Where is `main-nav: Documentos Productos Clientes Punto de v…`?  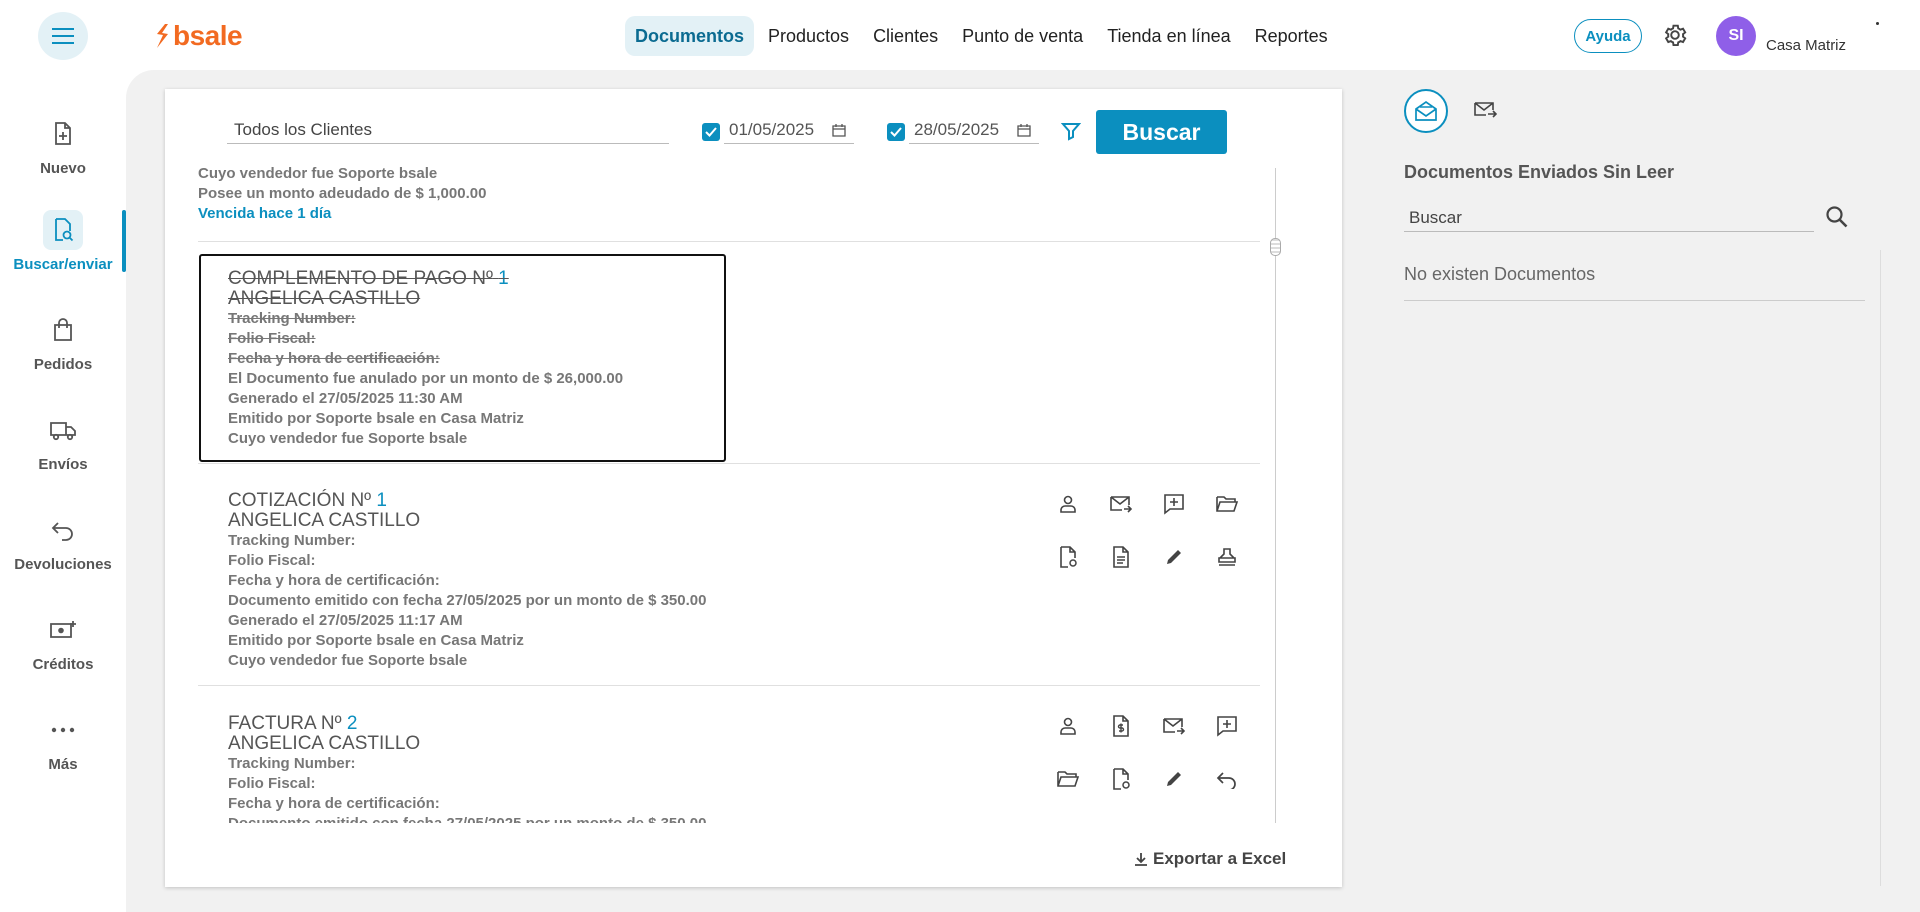
main-nav: Documentos Productos Clientes Punto de v… is located at coordinates (981, 36).